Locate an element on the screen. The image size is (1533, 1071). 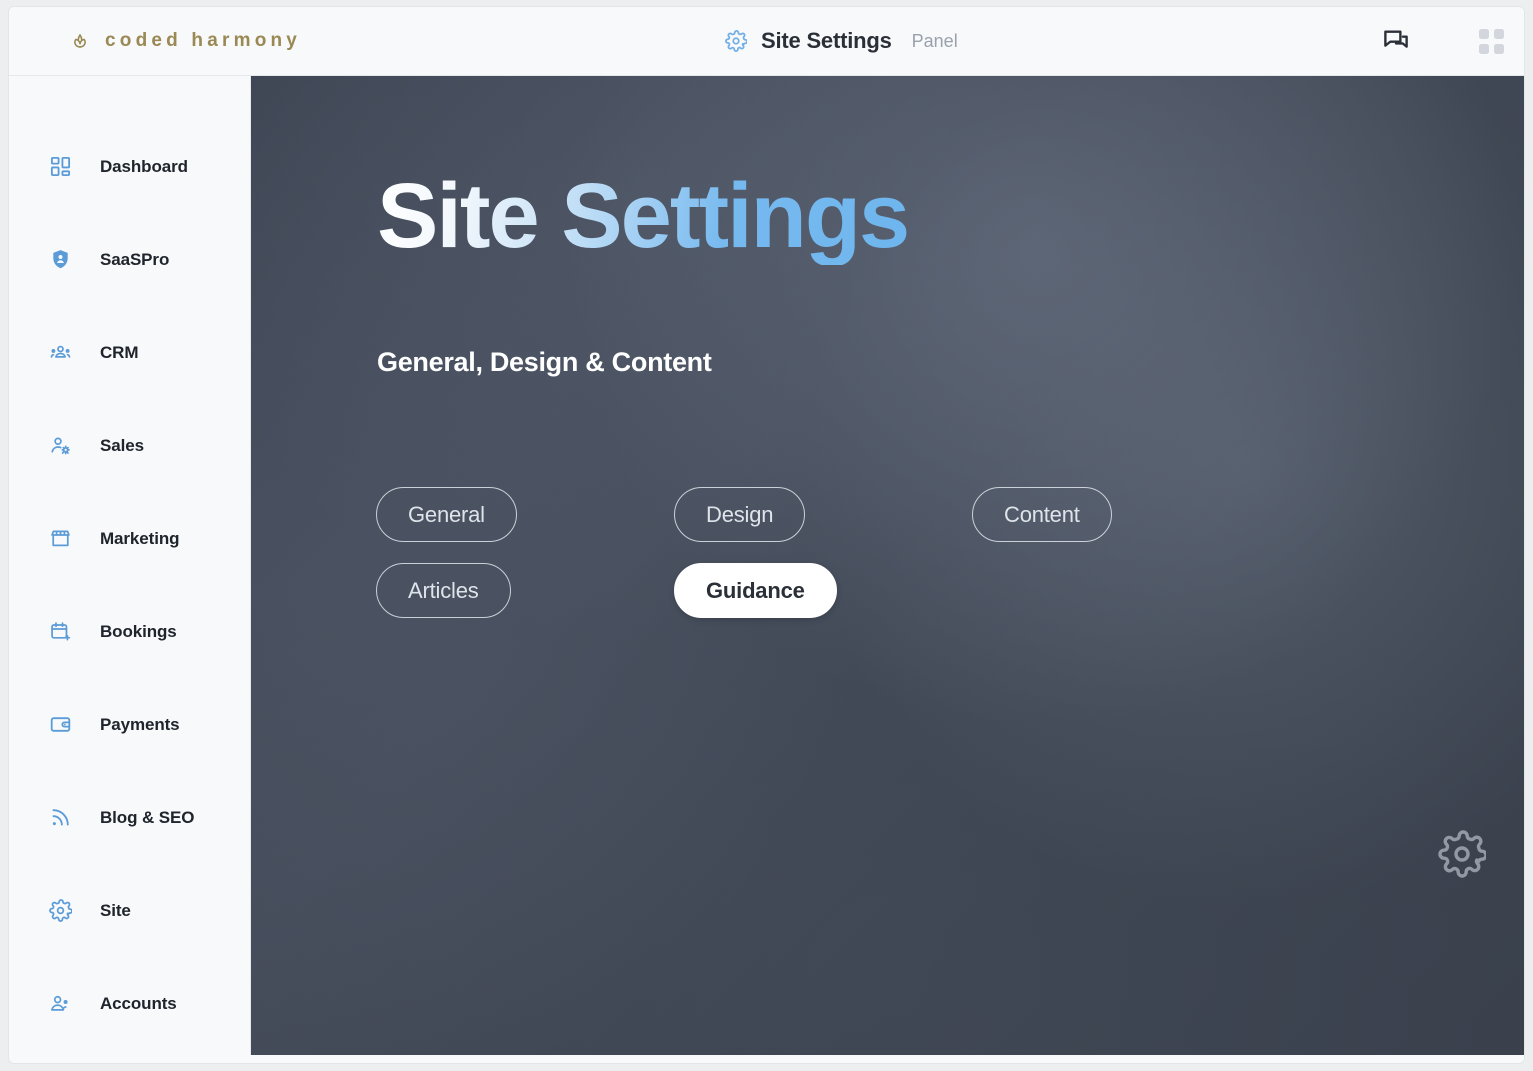
storefront-icon is located at coordinates (60, 538).